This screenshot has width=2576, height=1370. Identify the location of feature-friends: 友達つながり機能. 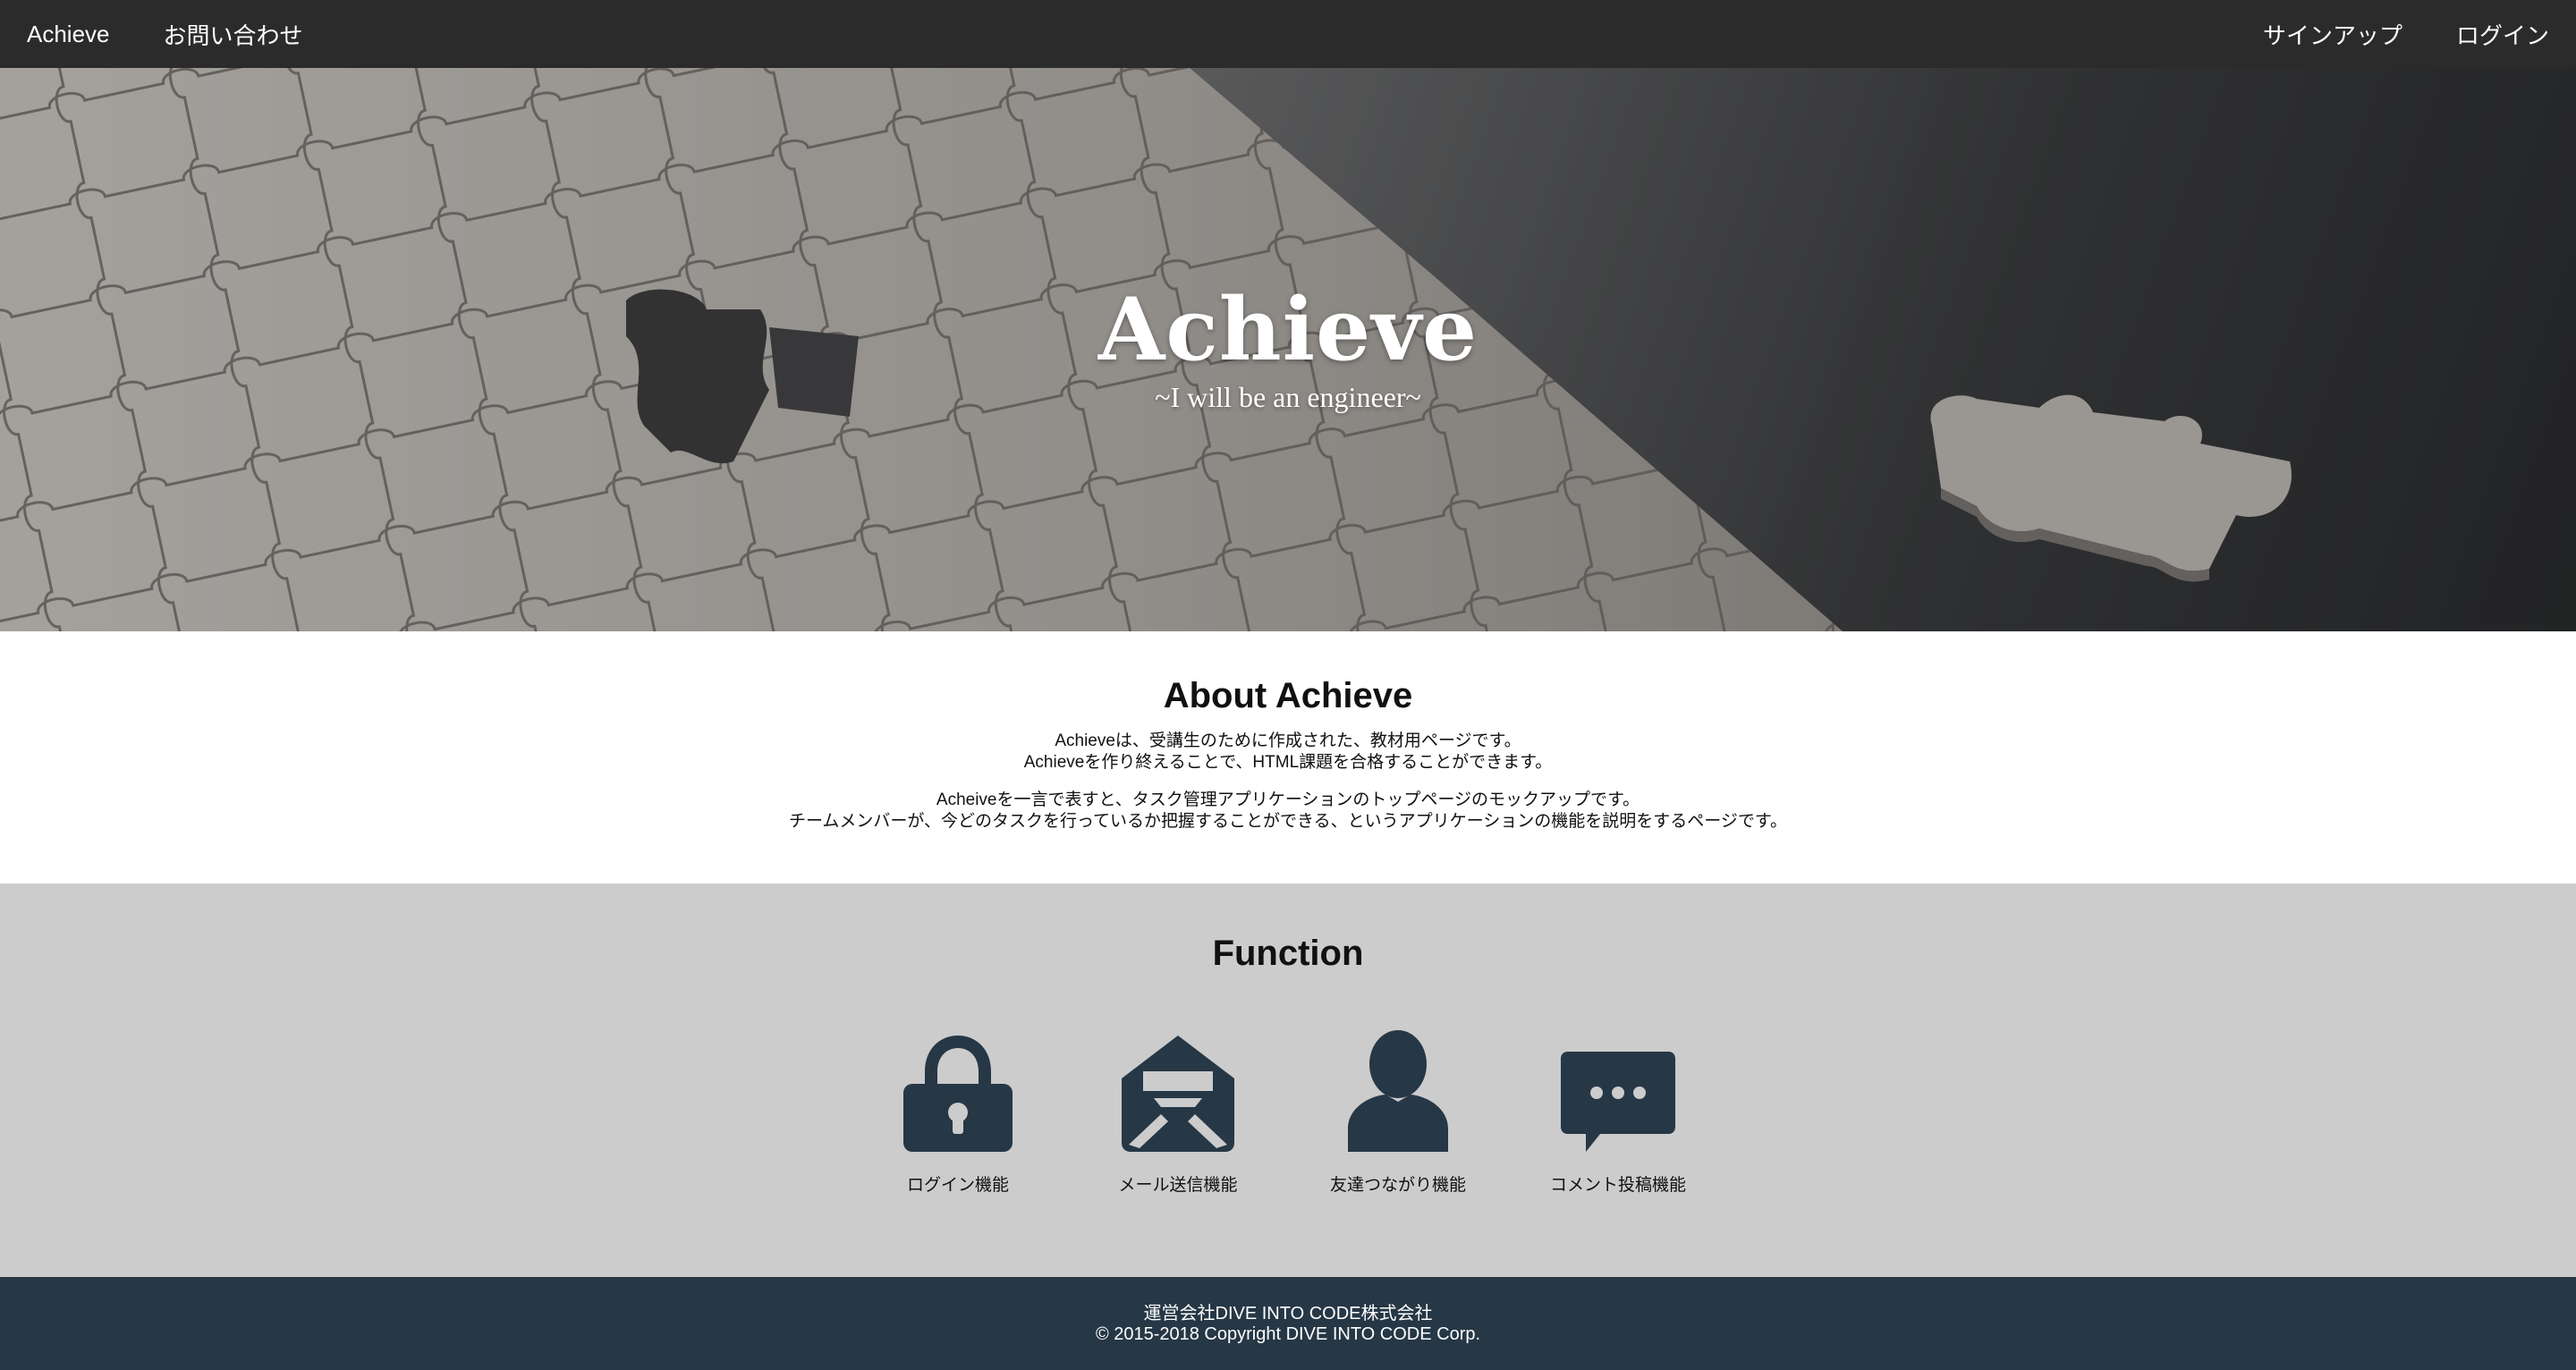
(1398, 1111).